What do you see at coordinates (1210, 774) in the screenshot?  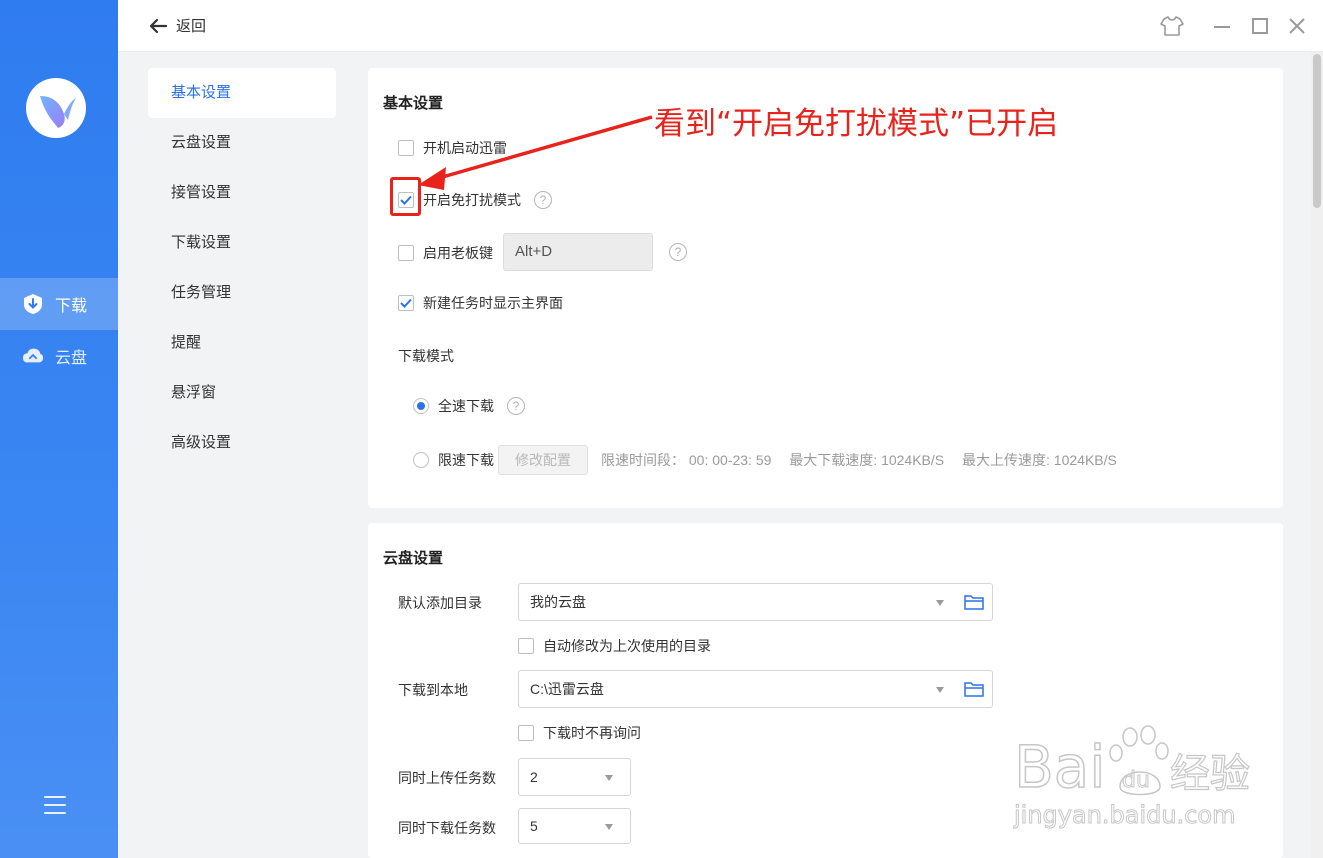 I see `svg-text: 经验` at bounding box center [1210, 774].